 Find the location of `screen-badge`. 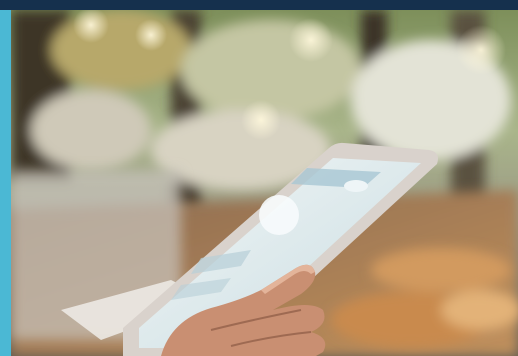

screen-badge is located at coordinates (356, 186).